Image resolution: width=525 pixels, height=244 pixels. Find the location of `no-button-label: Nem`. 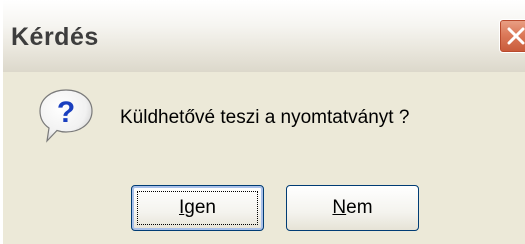

no-button-label: Nem is located at coordinates (352, 207).